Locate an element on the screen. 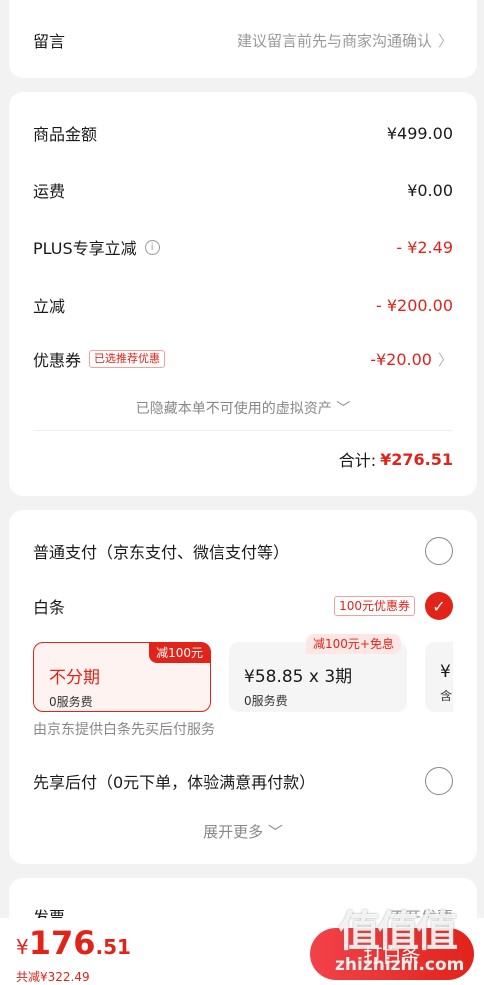 This screenshot has height=985, width=484. goods-amount-row: 商品金额 ¥499.00 is located at coordinates (243, 133).